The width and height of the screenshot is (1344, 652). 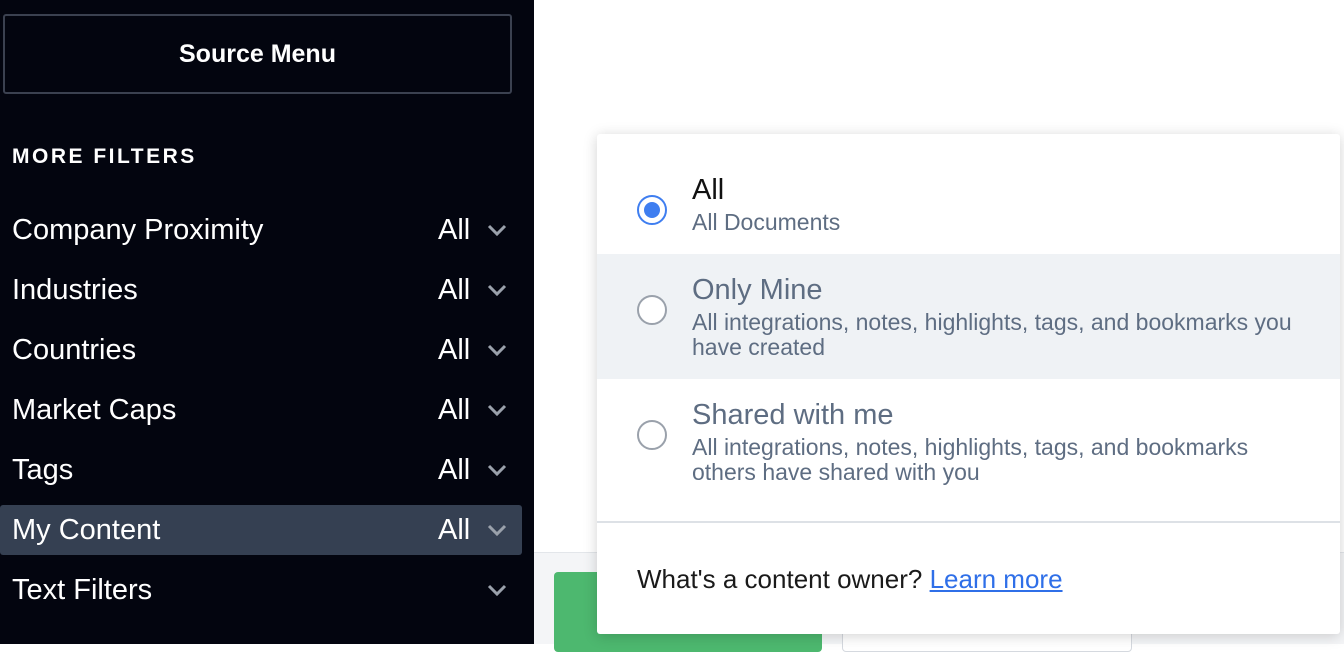 What do you see at coordinates (996, 579) in the screenshot?
I see `learn-more-link: Learn more` at bounding box center [996, 579].